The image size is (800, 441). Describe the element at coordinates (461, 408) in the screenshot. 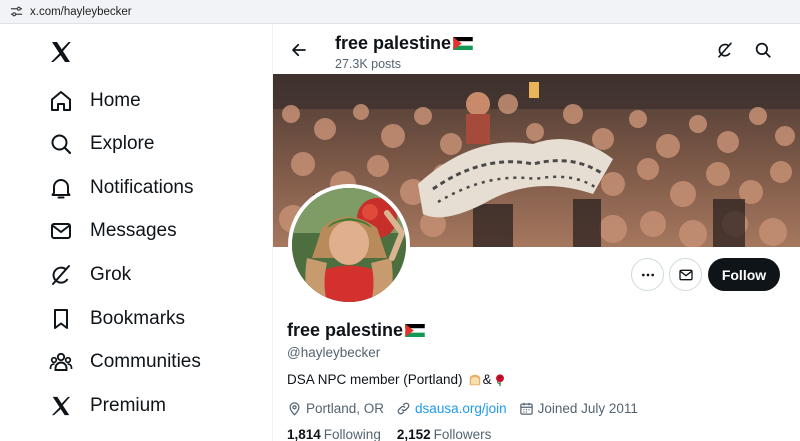

I see `website-link: dsausa.org/join` at that location.